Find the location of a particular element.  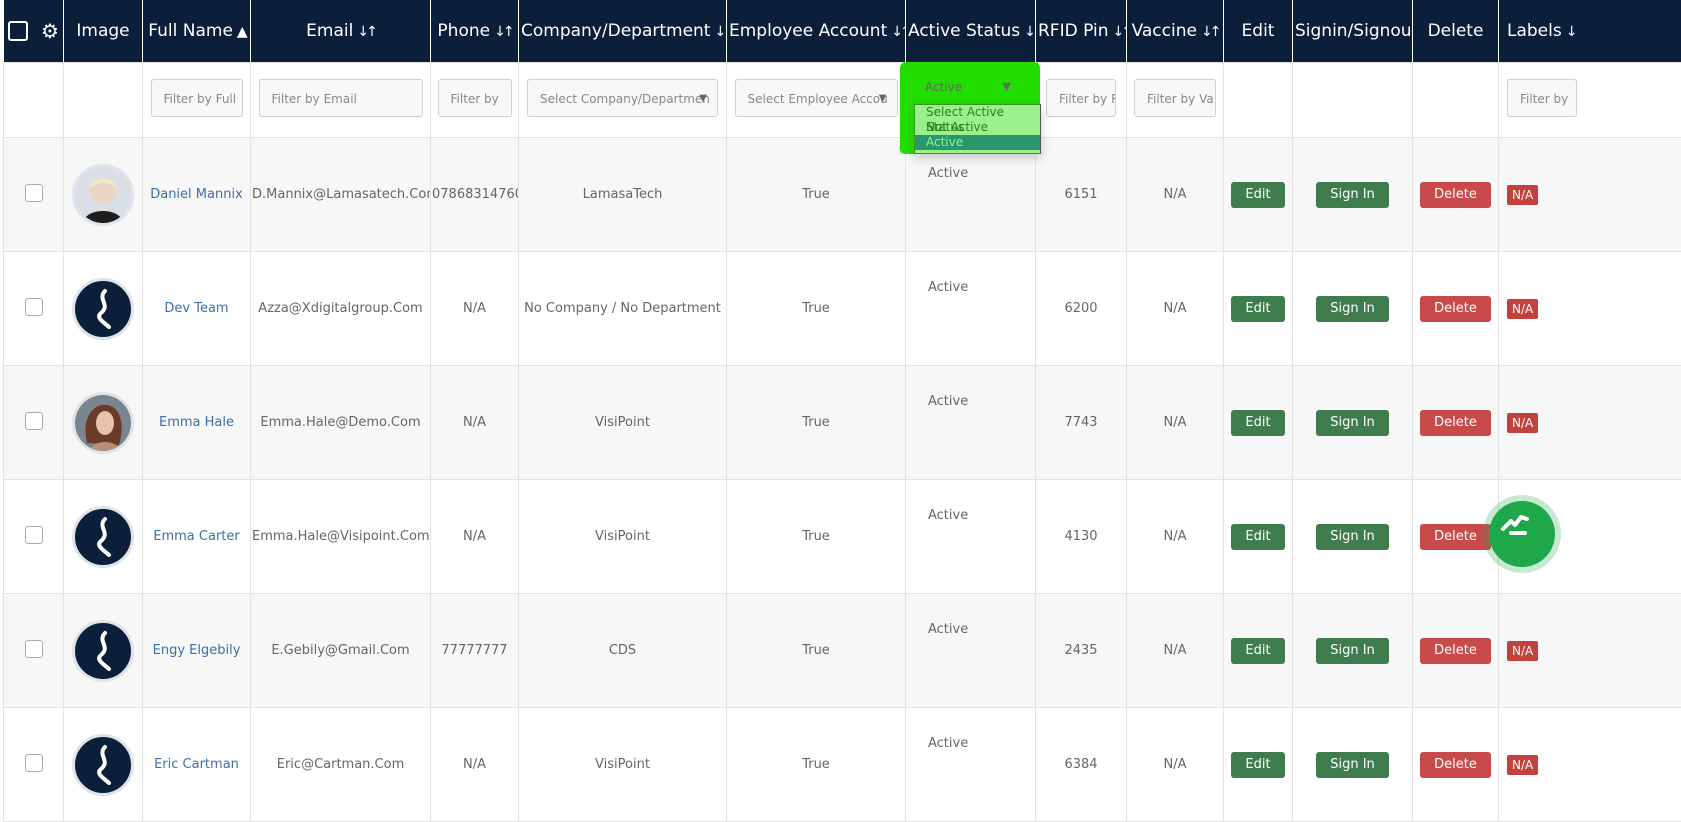

chevron-down-icon: ▼ is located at coordinates (883, 98).